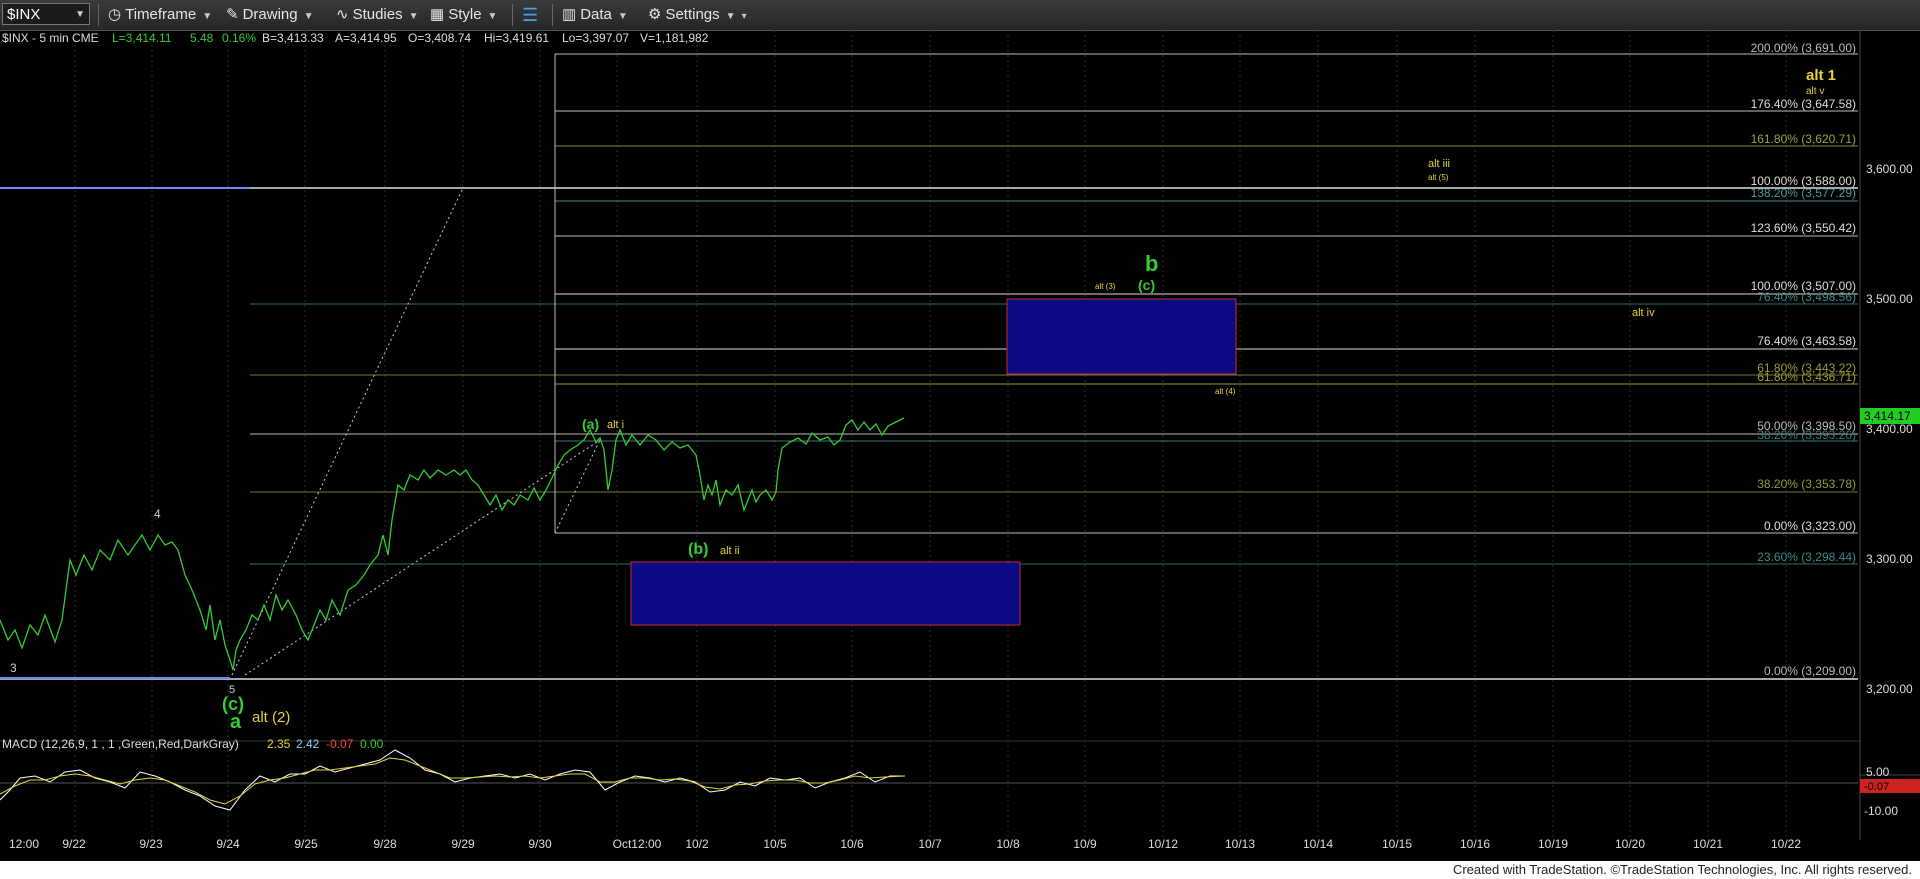  Describe the element at coordinates (151, 844) in the screenshot. I see `date-tick: 9/23` at that location.